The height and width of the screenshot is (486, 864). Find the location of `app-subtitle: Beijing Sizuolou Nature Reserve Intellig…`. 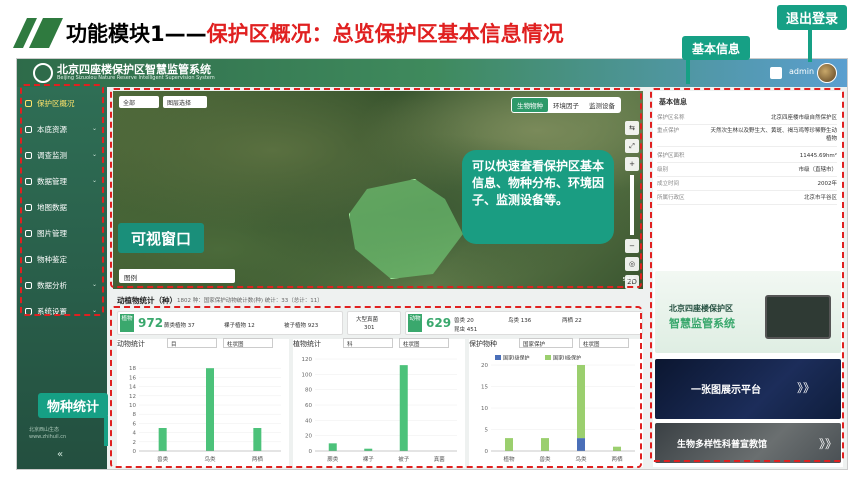

app-subtitle: Beijing Sizuolou Nature Reserve Intellig… is located at coordinates (136, 78).